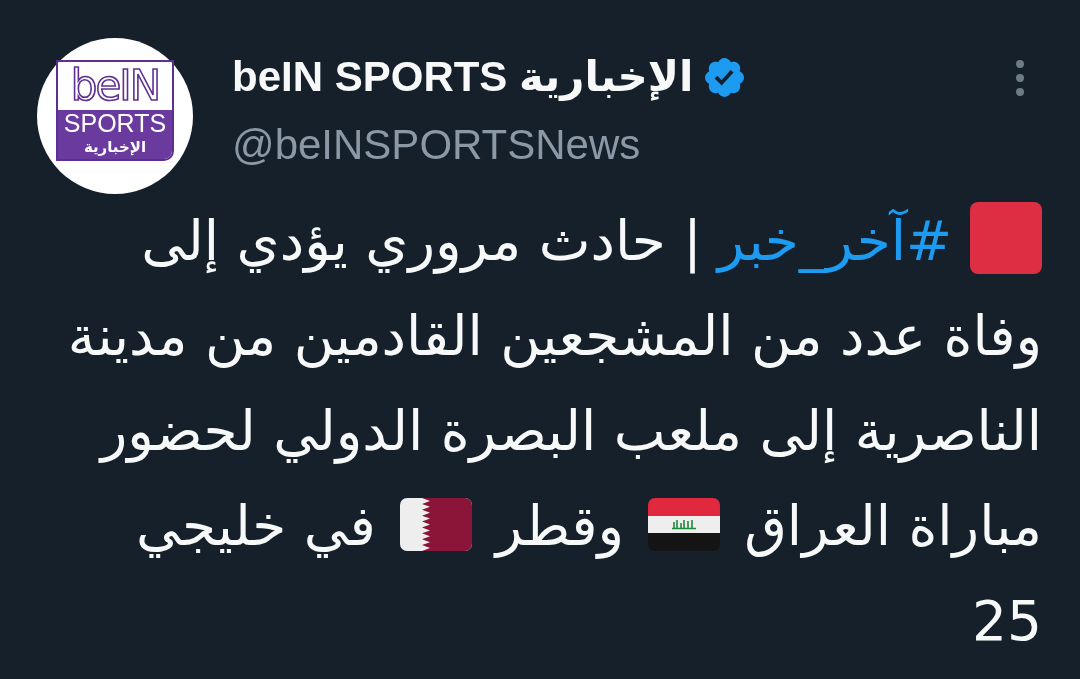 The width and height of the screenshot is (1080, 679). What do you see at coordinates (115, 123) in the screenshot?
I see `logo-text: SPORTS` at bounding box center [115, 123].